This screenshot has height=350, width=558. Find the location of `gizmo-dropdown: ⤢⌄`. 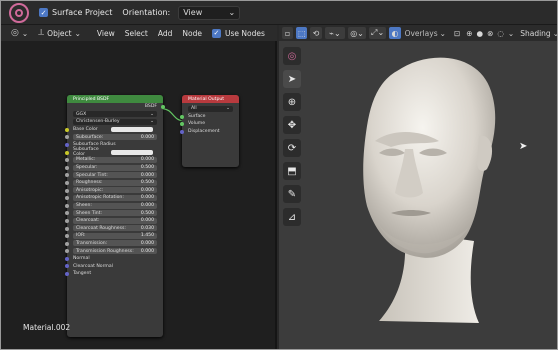

gizmo-dropdown: ⤢⌄ is located at coordinates (377, 33).